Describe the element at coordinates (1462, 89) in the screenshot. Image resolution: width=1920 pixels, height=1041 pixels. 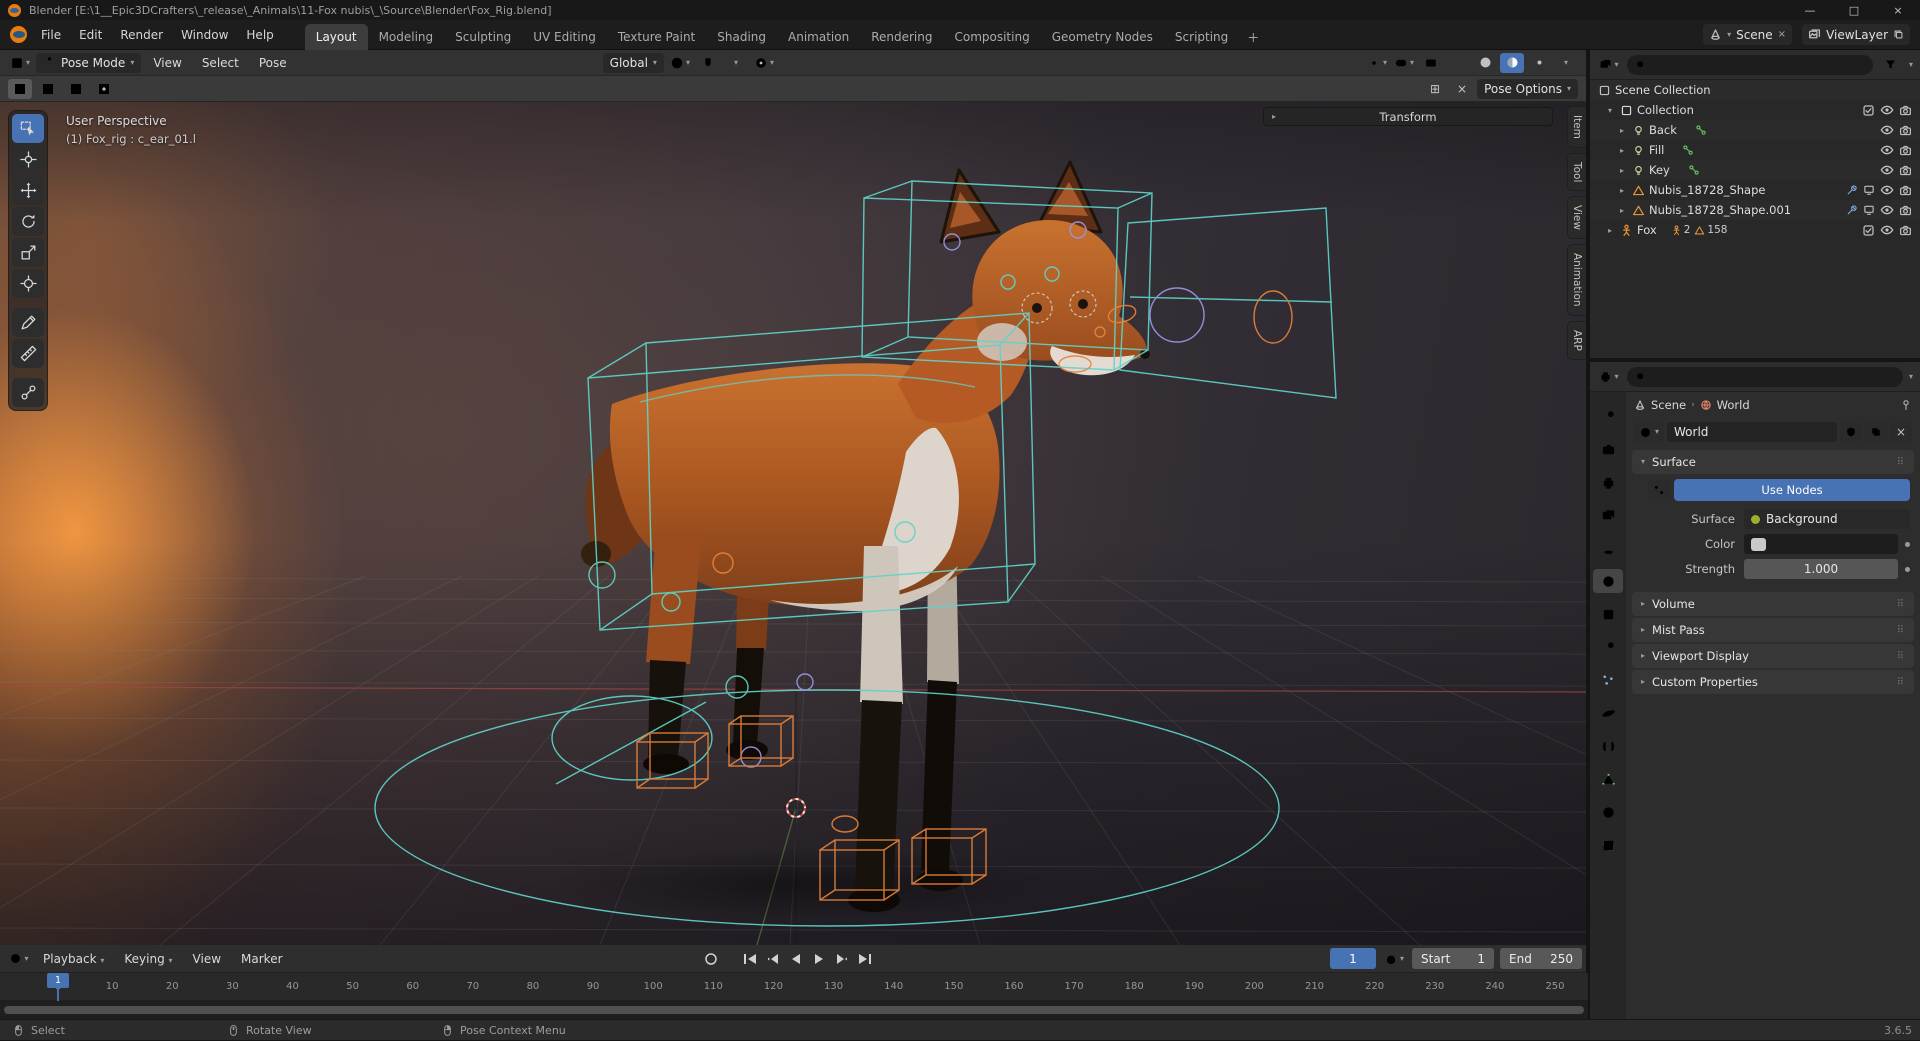
I see `clear-filter-icon: ×` at that location.